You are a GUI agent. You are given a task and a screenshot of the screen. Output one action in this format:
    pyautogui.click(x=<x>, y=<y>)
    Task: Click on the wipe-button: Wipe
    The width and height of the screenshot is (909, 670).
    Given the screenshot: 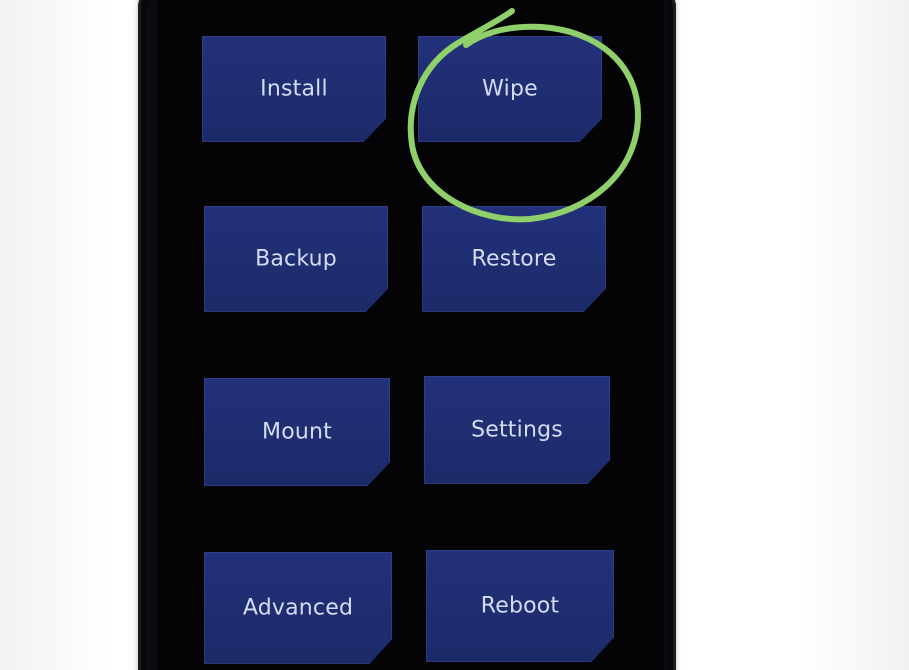 What is the action you would take?
    pyautogui.click(x=510, y=89)
    